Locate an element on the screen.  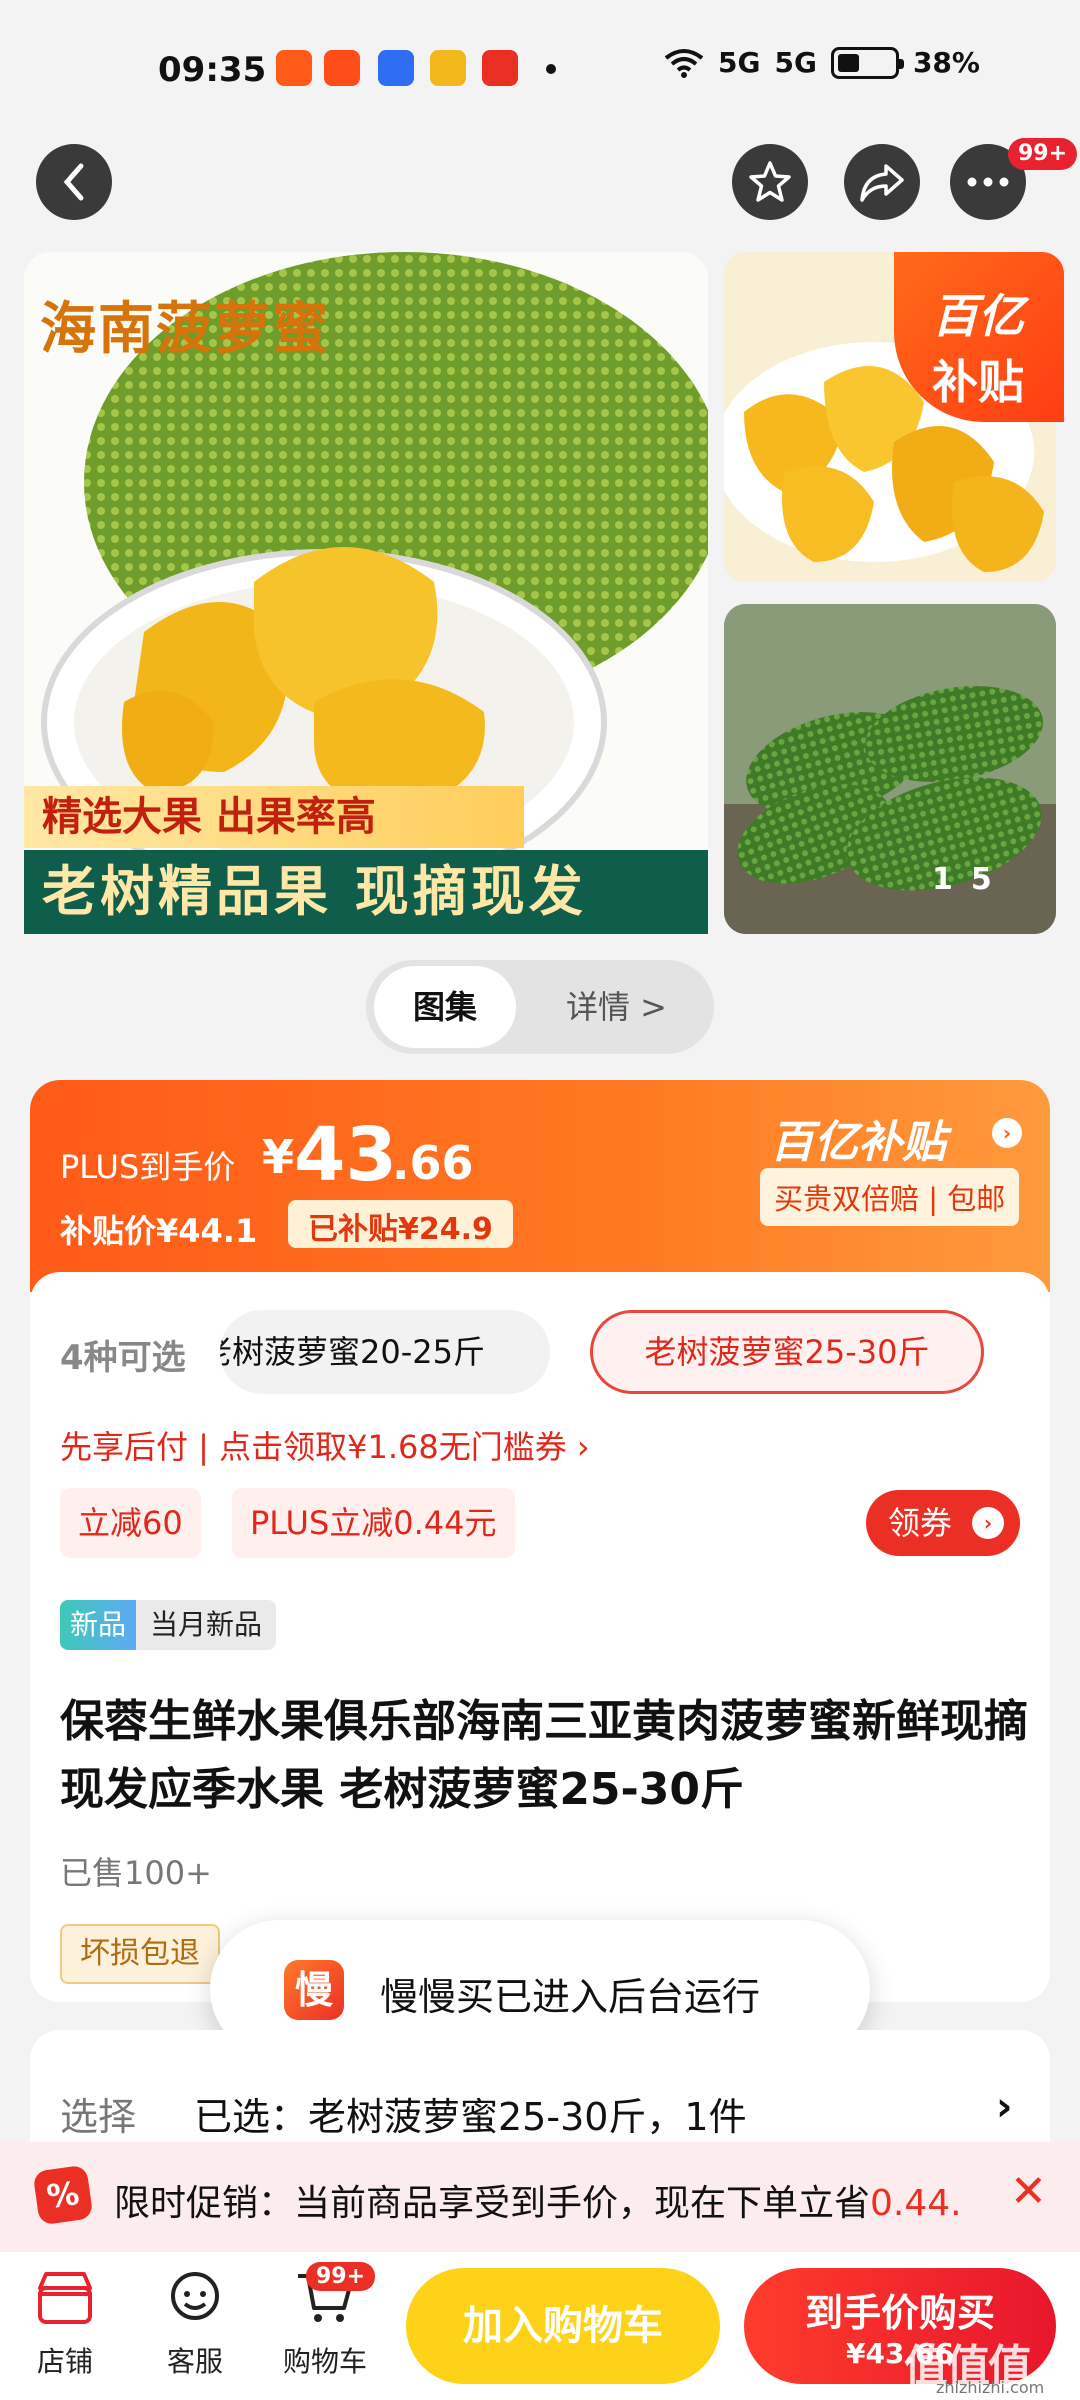
tab-details: 详情 > is located at coordinates (616, 1007).